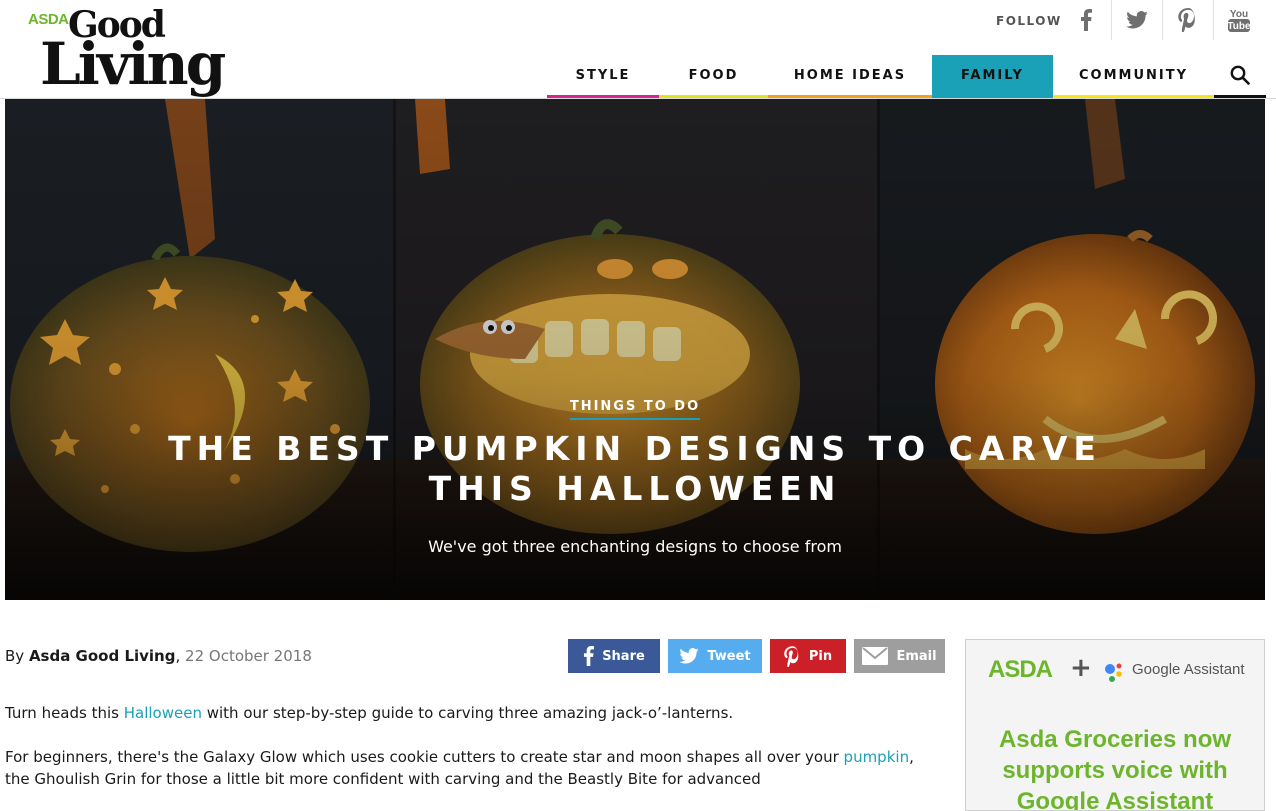  I want to click on site-logo: ASDA Good Living, so click(135, 51).